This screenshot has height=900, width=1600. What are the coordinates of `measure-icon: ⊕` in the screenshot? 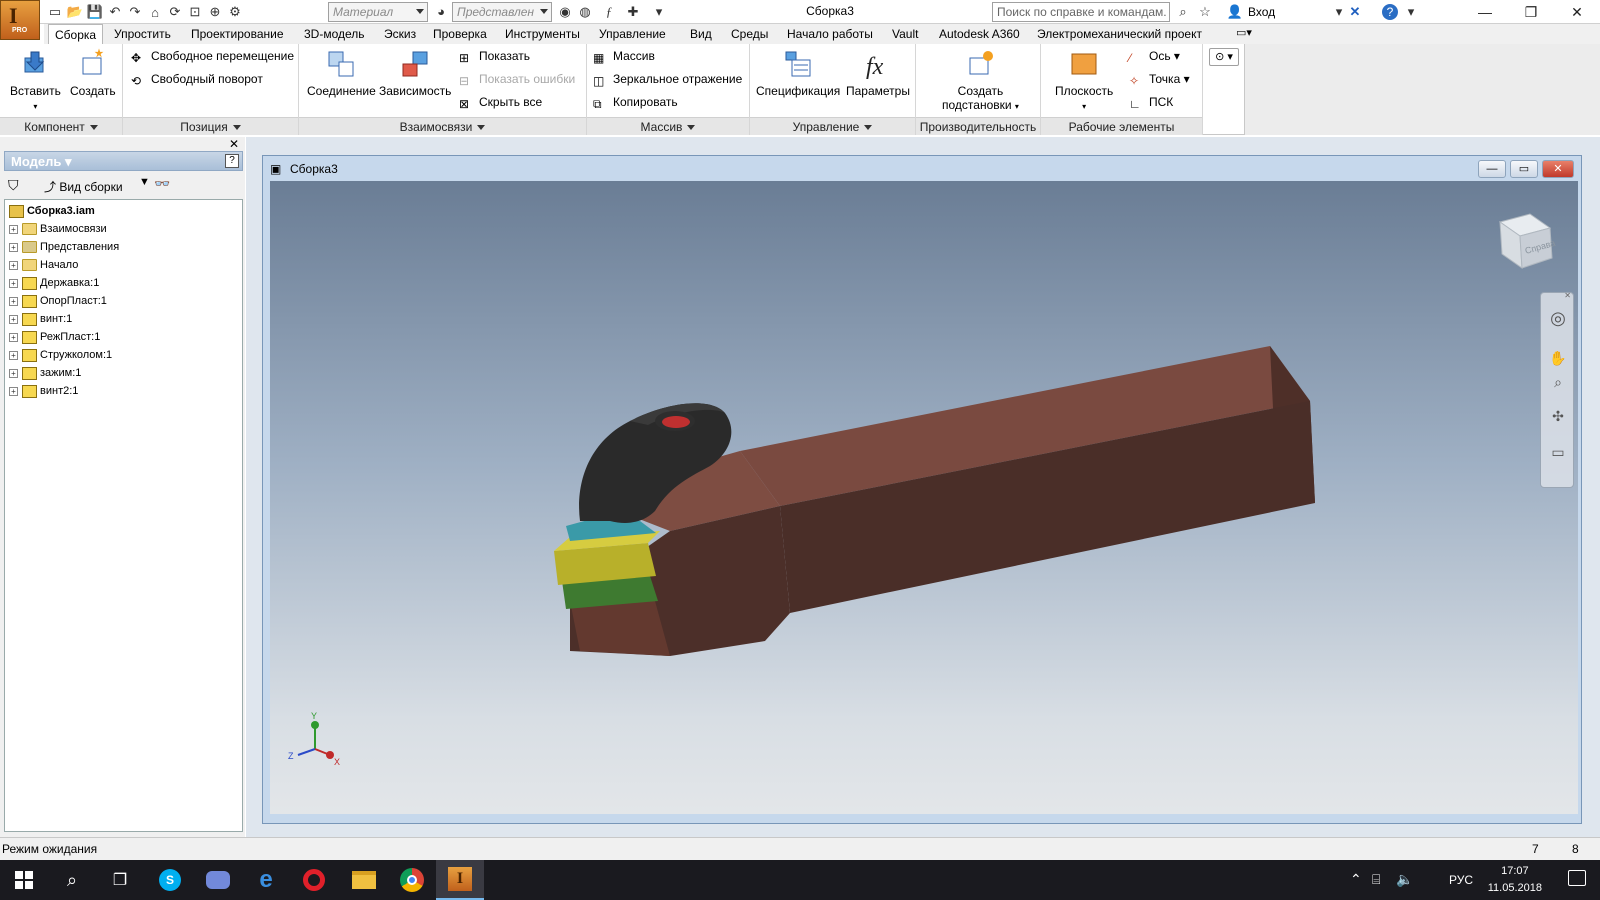 It's located at (215, 12).